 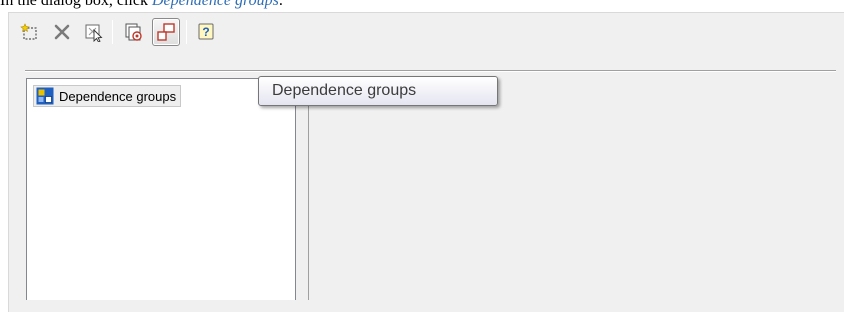 I want to click on caption-prefix: In the dialog box, click, so click(x=76, y=4).